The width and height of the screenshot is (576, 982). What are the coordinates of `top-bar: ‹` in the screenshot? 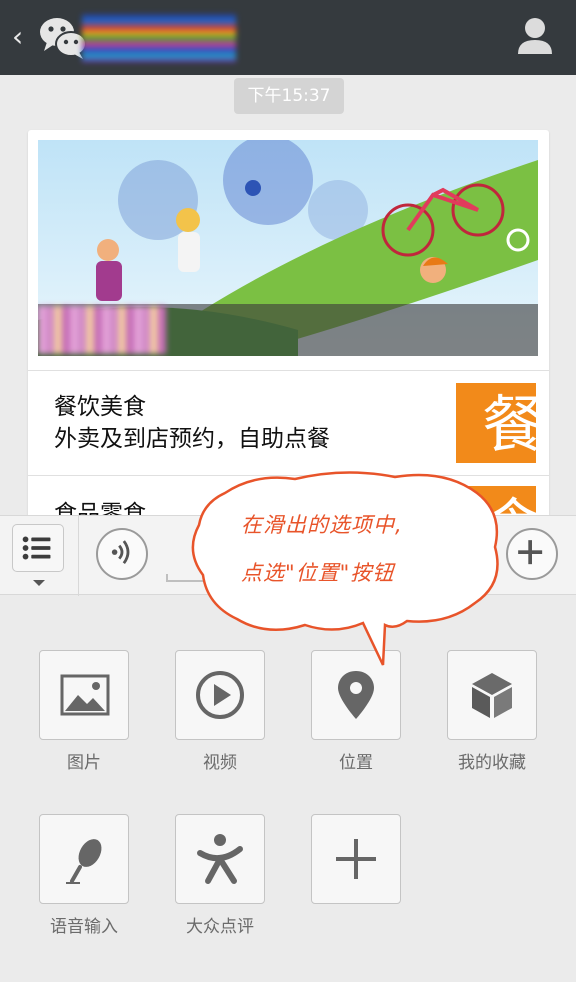 It's located at (288, 37).